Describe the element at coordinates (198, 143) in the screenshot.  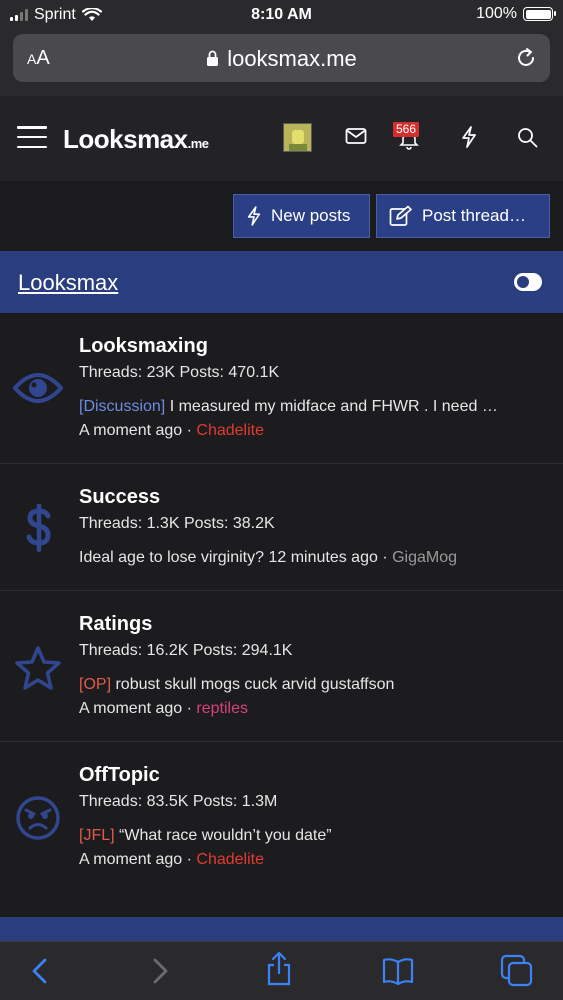
I see `logo-tld: .me` at that location.